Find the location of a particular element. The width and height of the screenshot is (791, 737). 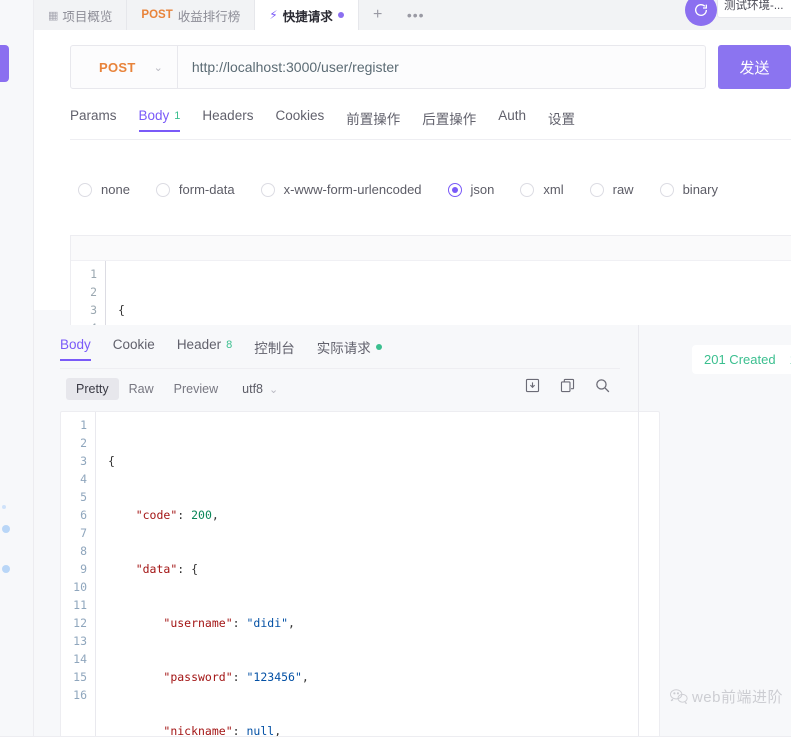

view-mode-pretty: Pretty is located at coordinates (92, 389).